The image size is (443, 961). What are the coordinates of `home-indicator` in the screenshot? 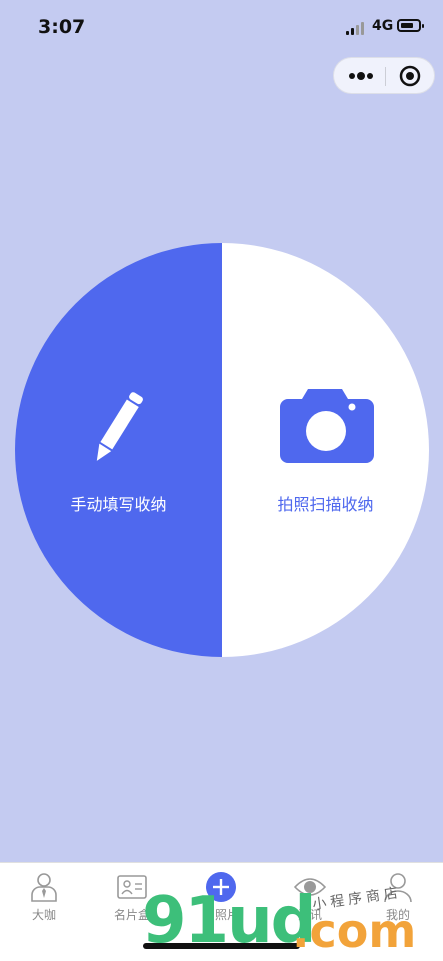 It's located at (221, 946).